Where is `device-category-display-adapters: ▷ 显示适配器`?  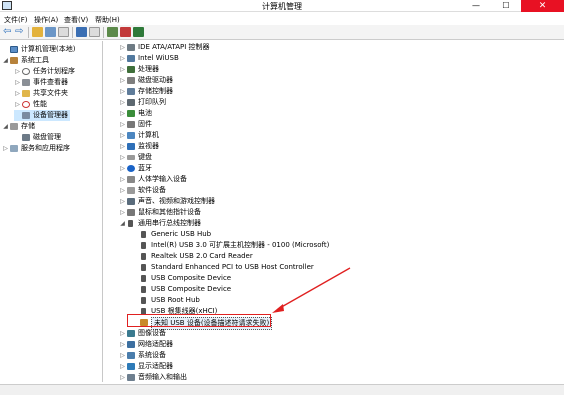 device-category-display-adapters: ▷ 显示适配器 is located at coordinates (146, 366).